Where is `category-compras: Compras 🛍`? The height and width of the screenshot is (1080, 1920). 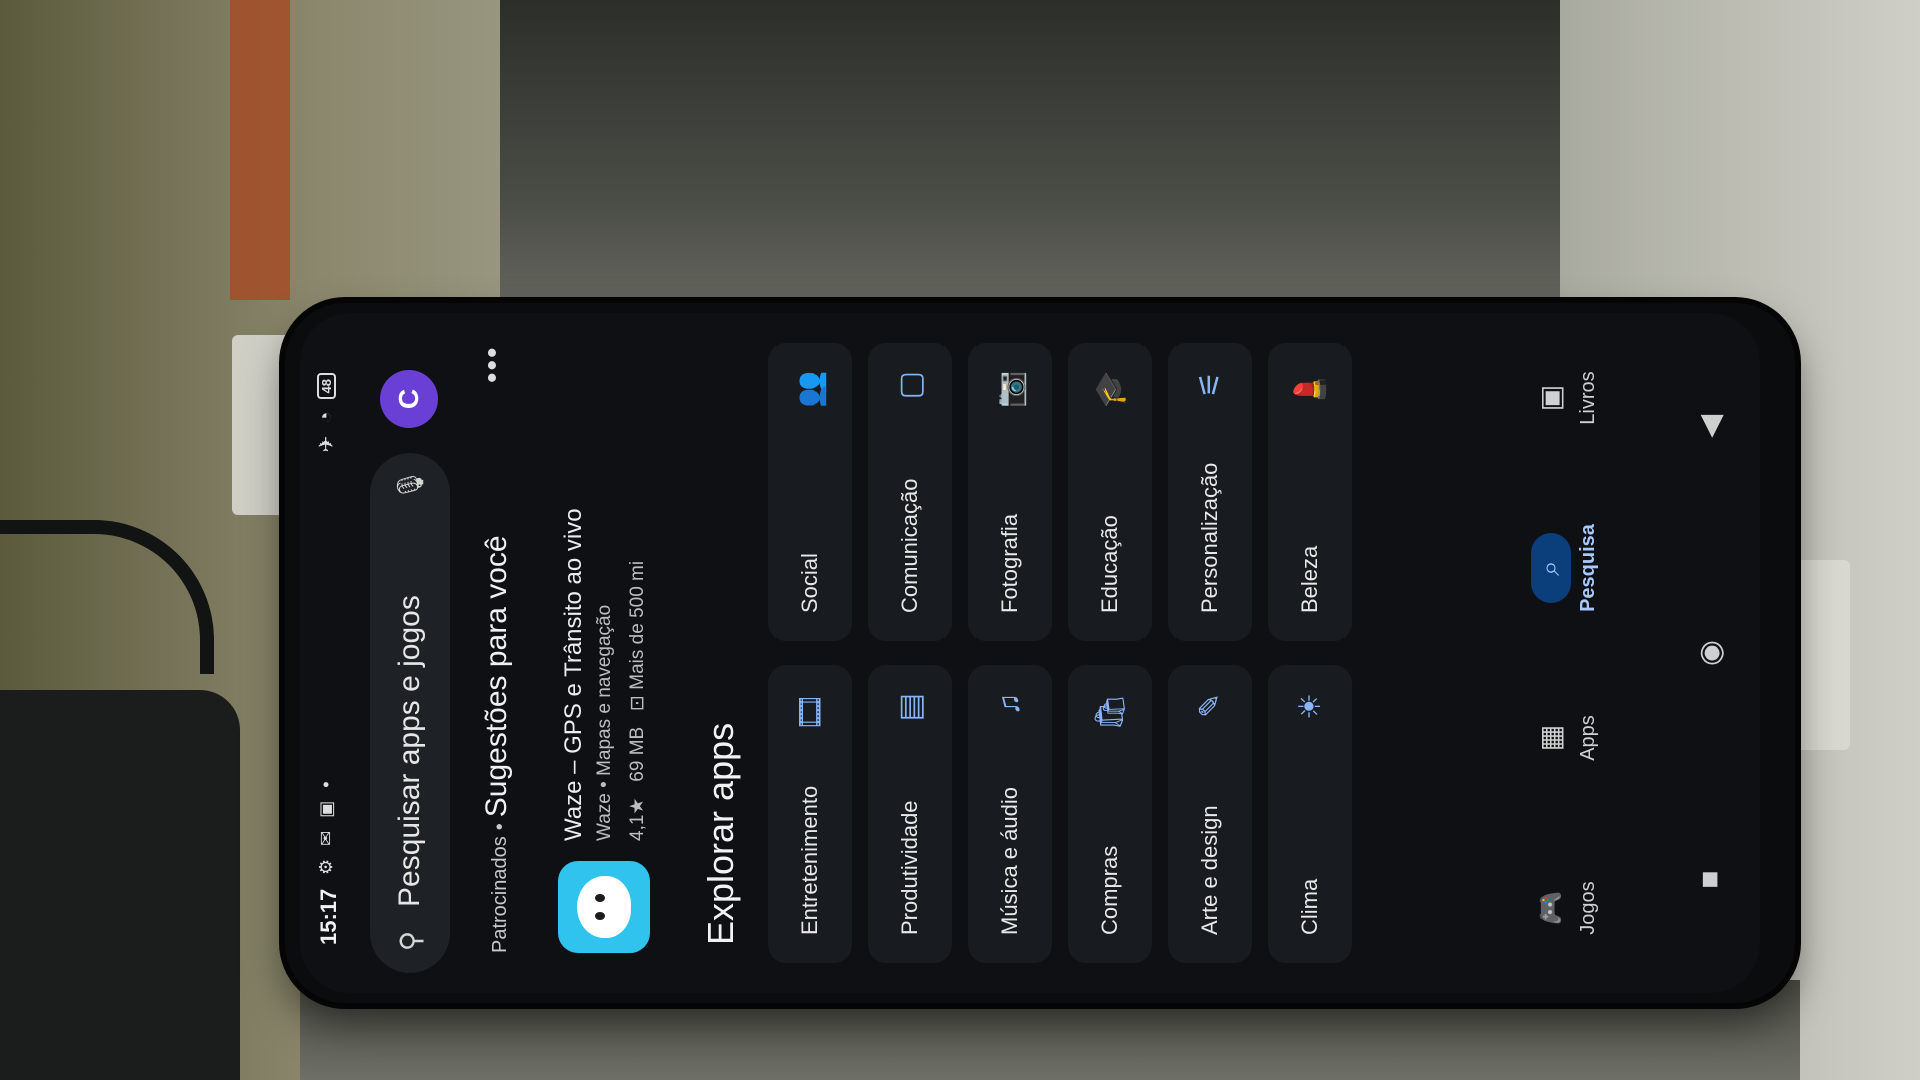
category-compras: Compras 🛍 is located at coordinates (1110, 814).